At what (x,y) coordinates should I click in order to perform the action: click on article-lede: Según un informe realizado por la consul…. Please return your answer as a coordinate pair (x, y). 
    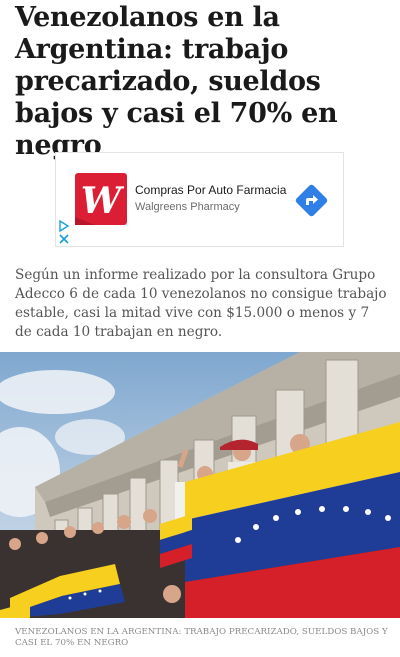
    Looking at the image, I should click on (201, 303).